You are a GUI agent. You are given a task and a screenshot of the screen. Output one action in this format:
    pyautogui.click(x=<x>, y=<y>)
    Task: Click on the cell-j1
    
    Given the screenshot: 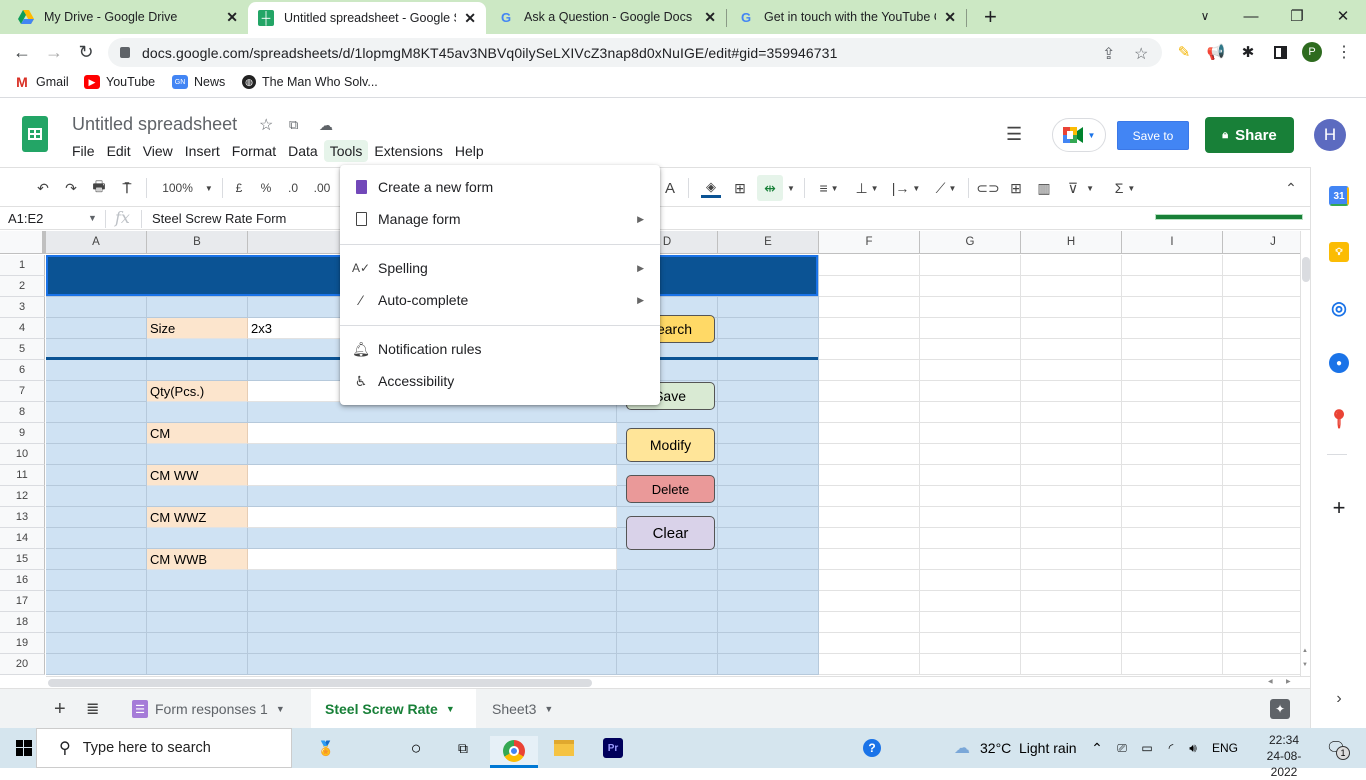 What is the action you would take?
    pyautogui.click(x=1261, y=265)
    